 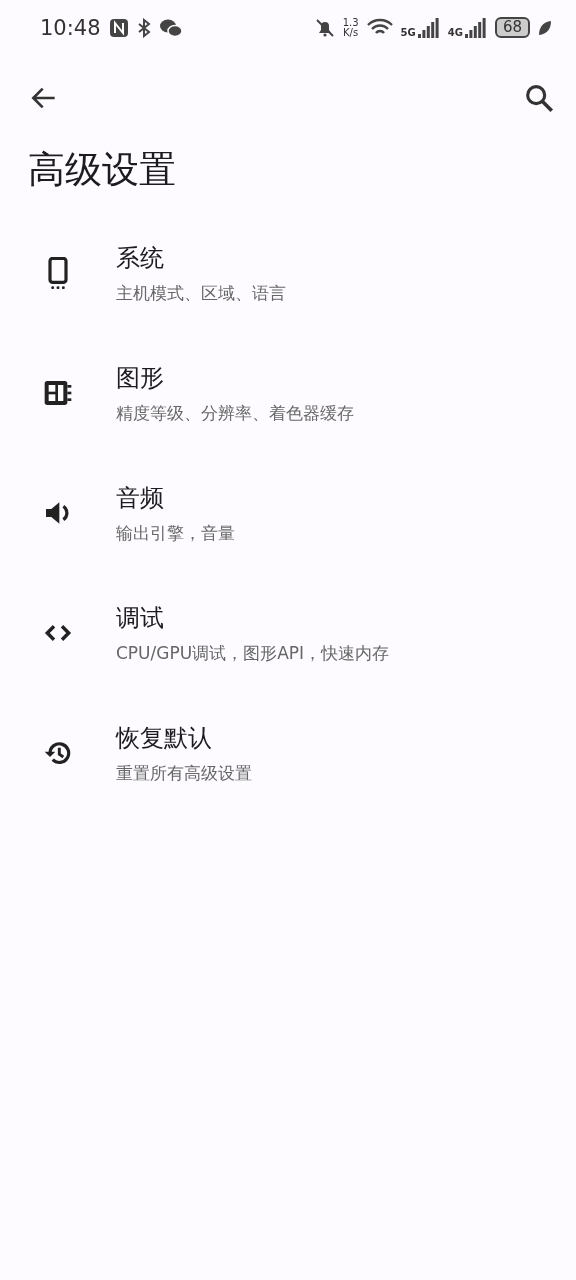 I want to click on setting-title: 恢复默认, so click(x=184, y=737).